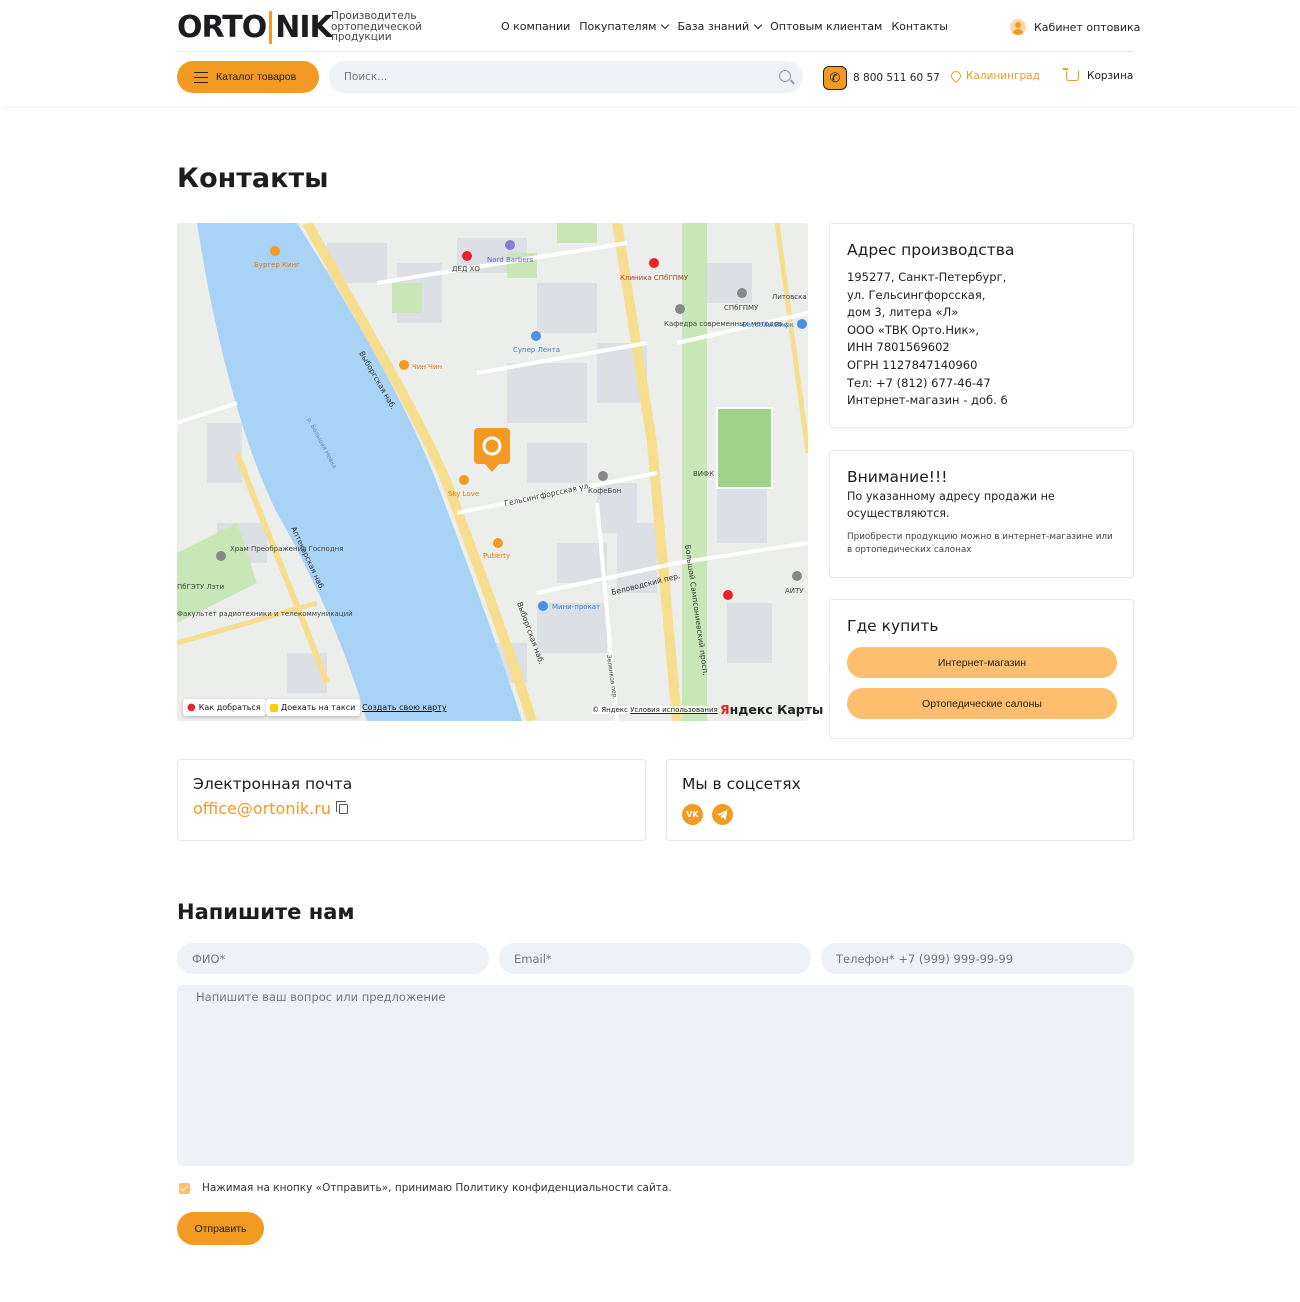 This screenshot has height=1302, width=1300. I want to click on ortho-salons-button: Ортопедические салоны, so click(982, 703).